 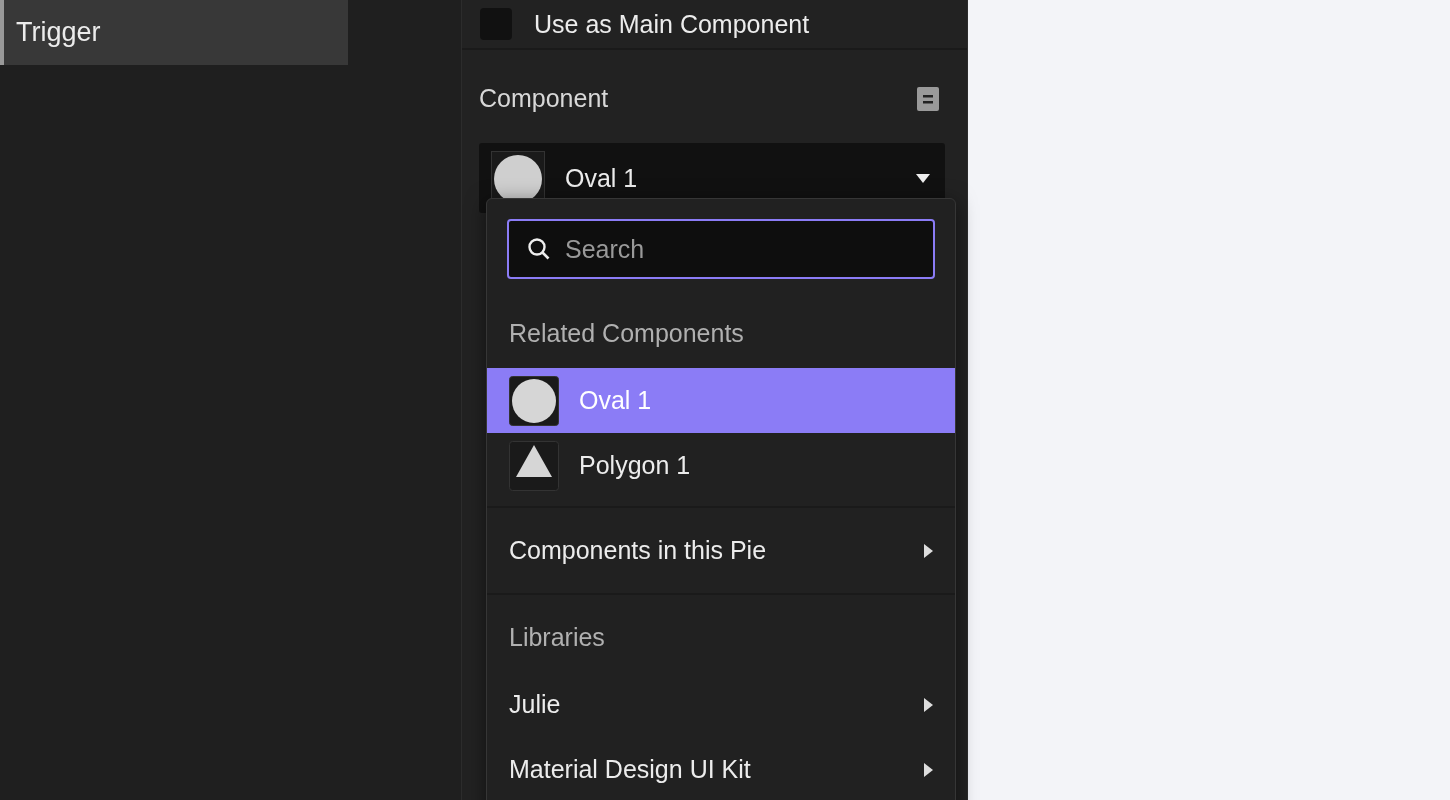 What do you see at coordinates (544, 98) in the screenshot?
I see `section-title: Component` at bounding box center [544, 98].